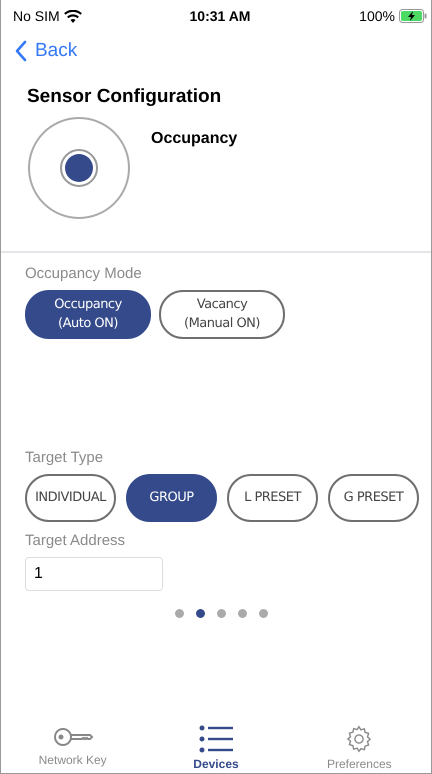 The image size is (432, 774). Describe the element at coordinates (377, 16) in the screenshot. I see `battery-percent: 100%` at that location.